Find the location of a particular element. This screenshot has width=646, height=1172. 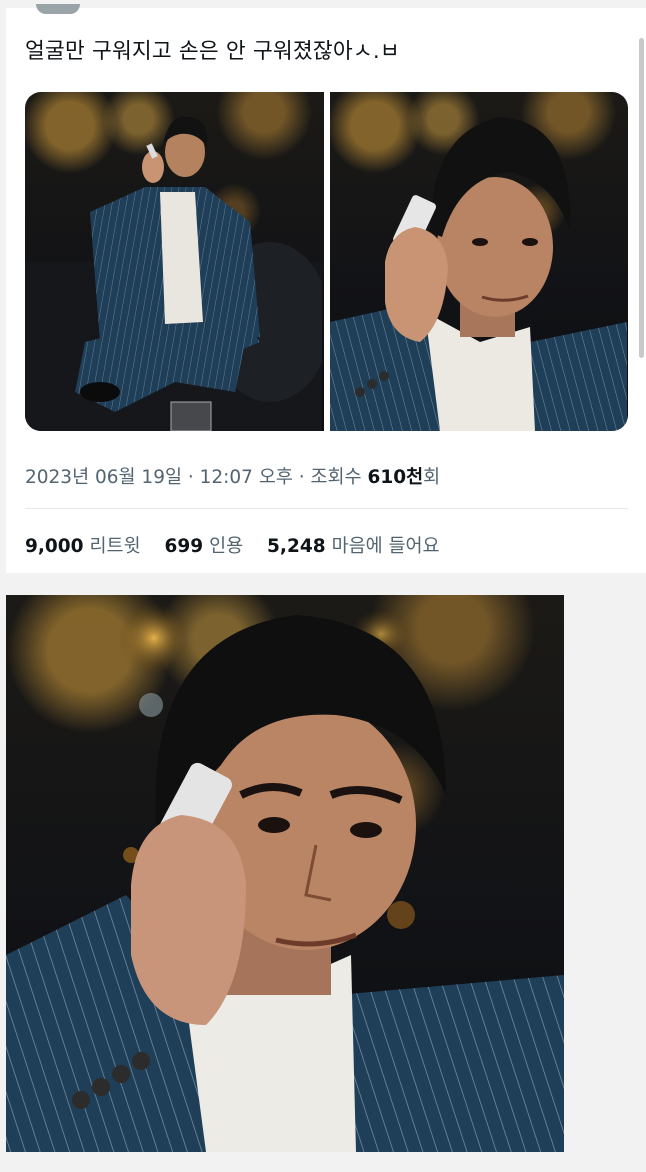

retweets-stat: 9,000 리트윗 is located at coordinates (83, 546).